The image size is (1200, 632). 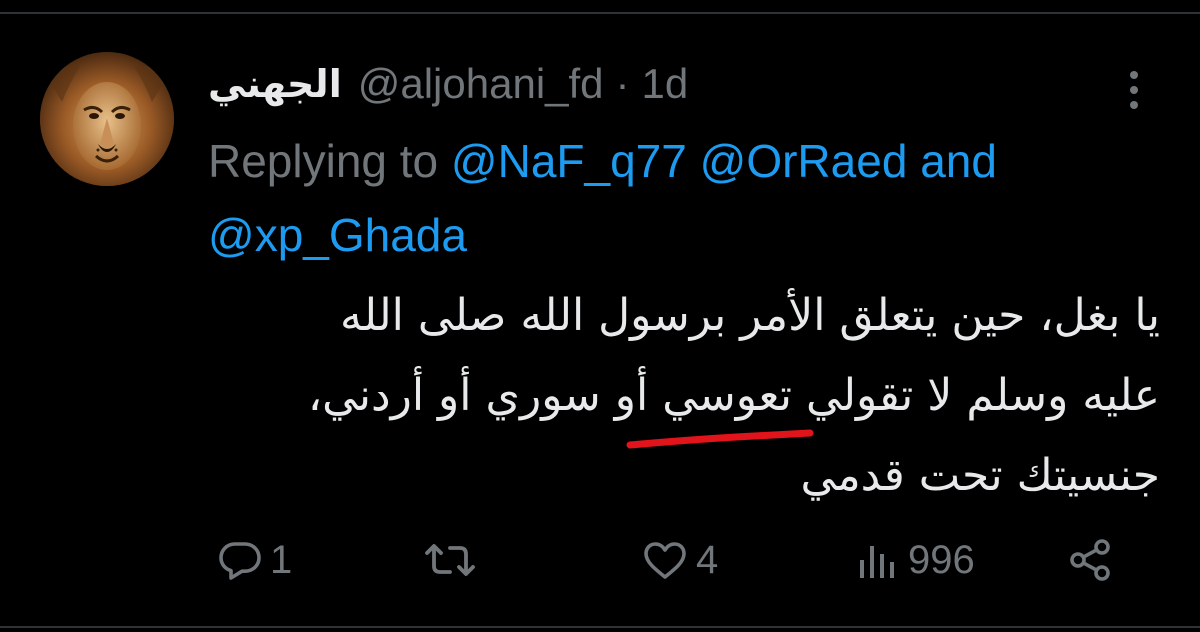 I want to click on mention-link: @NaF_q77, so click(x=569, y=161).